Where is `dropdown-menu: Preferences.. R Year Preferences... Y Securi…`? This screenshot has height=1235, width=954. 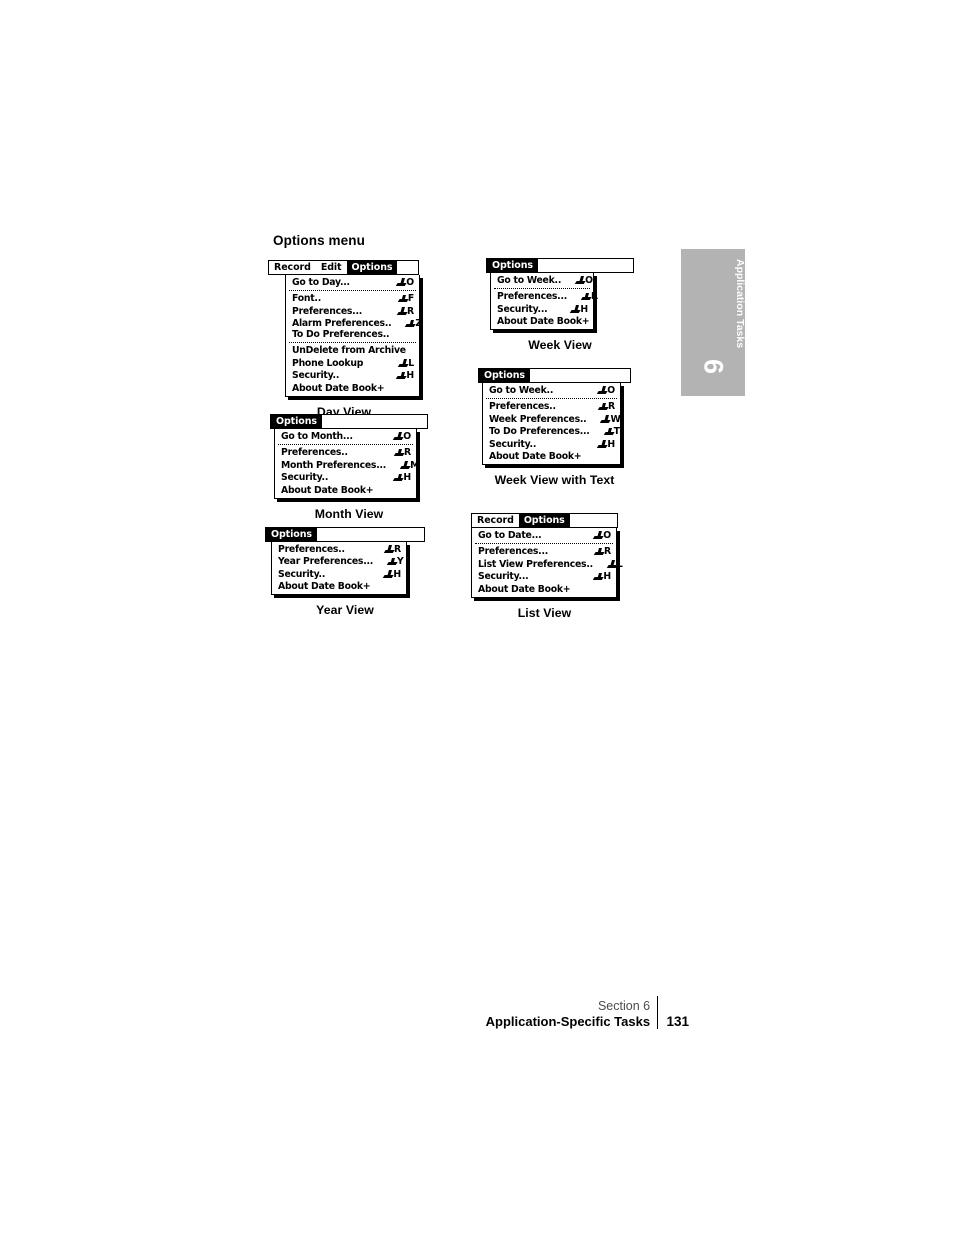 dropdown-menu: Preferences.. R Year Preferences... Y Securi… is located at coordinates (339, 569).